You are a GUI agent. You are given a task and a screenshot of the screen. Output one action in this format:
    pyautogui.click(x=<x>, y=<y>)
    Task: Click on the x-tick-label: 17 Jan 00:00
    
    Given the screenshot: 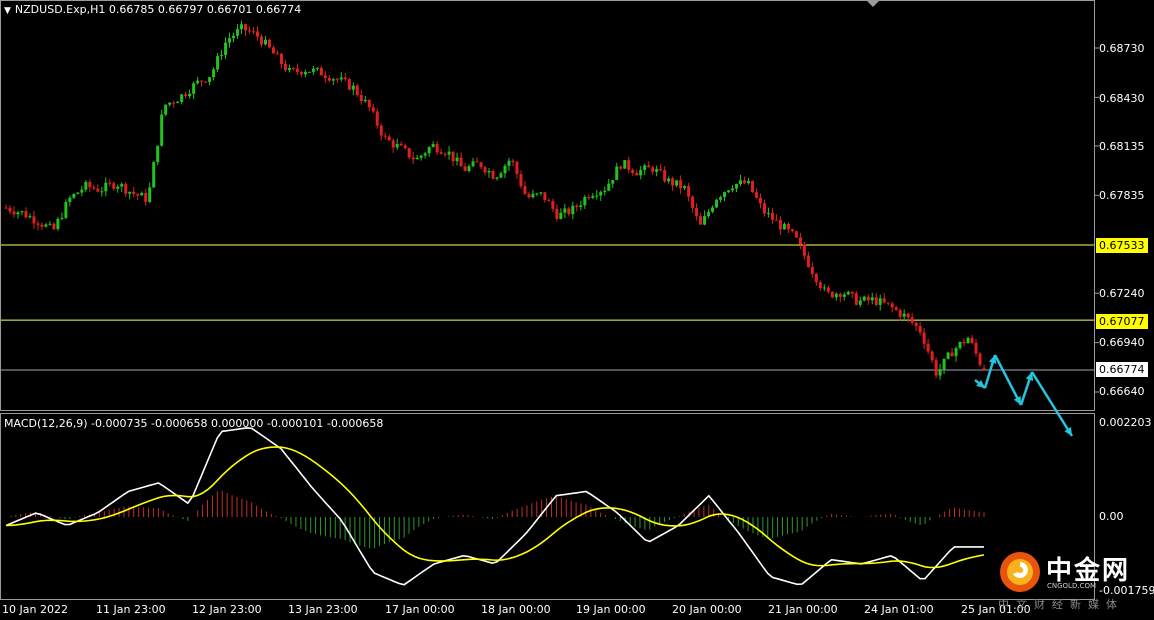 What is the action you would take?
    pyautogui.click(x=420, y=609)
    